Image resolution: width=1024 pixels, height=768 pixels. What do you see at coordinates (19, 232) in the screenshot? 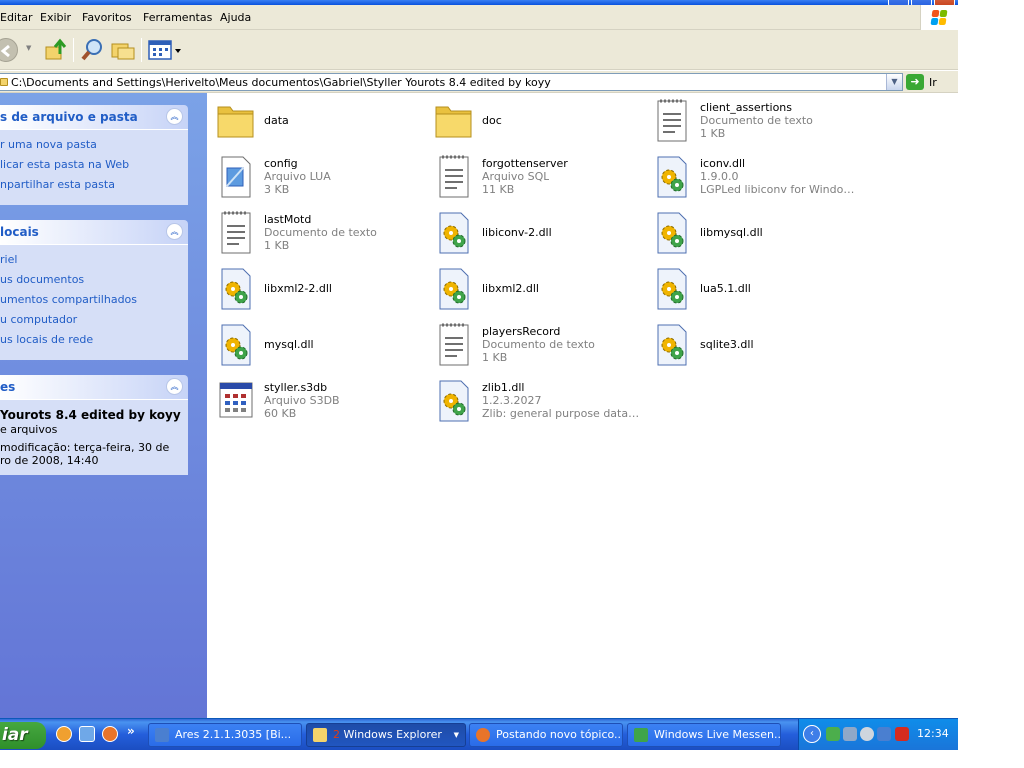
I see `group-title: locais` at bounding box center [19, 232].